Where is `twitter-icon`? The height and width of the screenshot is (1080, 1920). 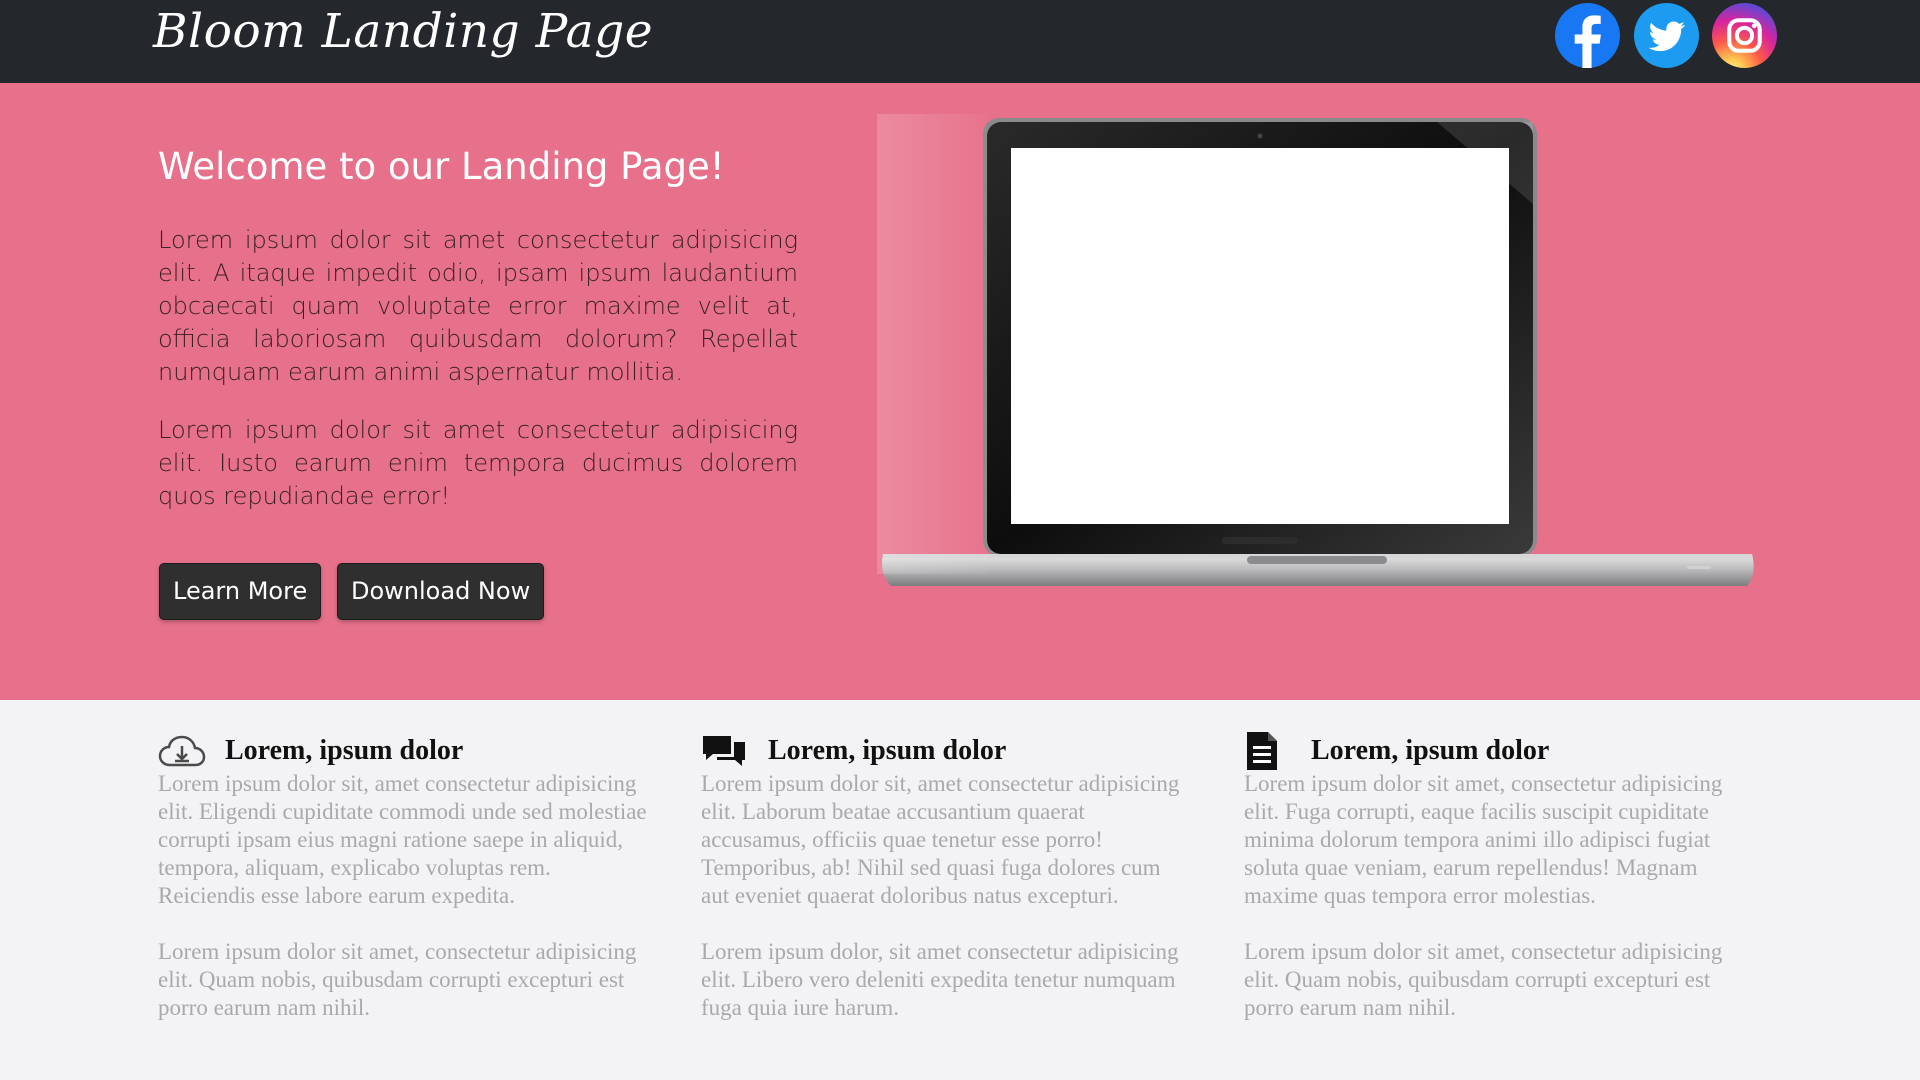
twitter-icon is located at coordinates (1666, 35).